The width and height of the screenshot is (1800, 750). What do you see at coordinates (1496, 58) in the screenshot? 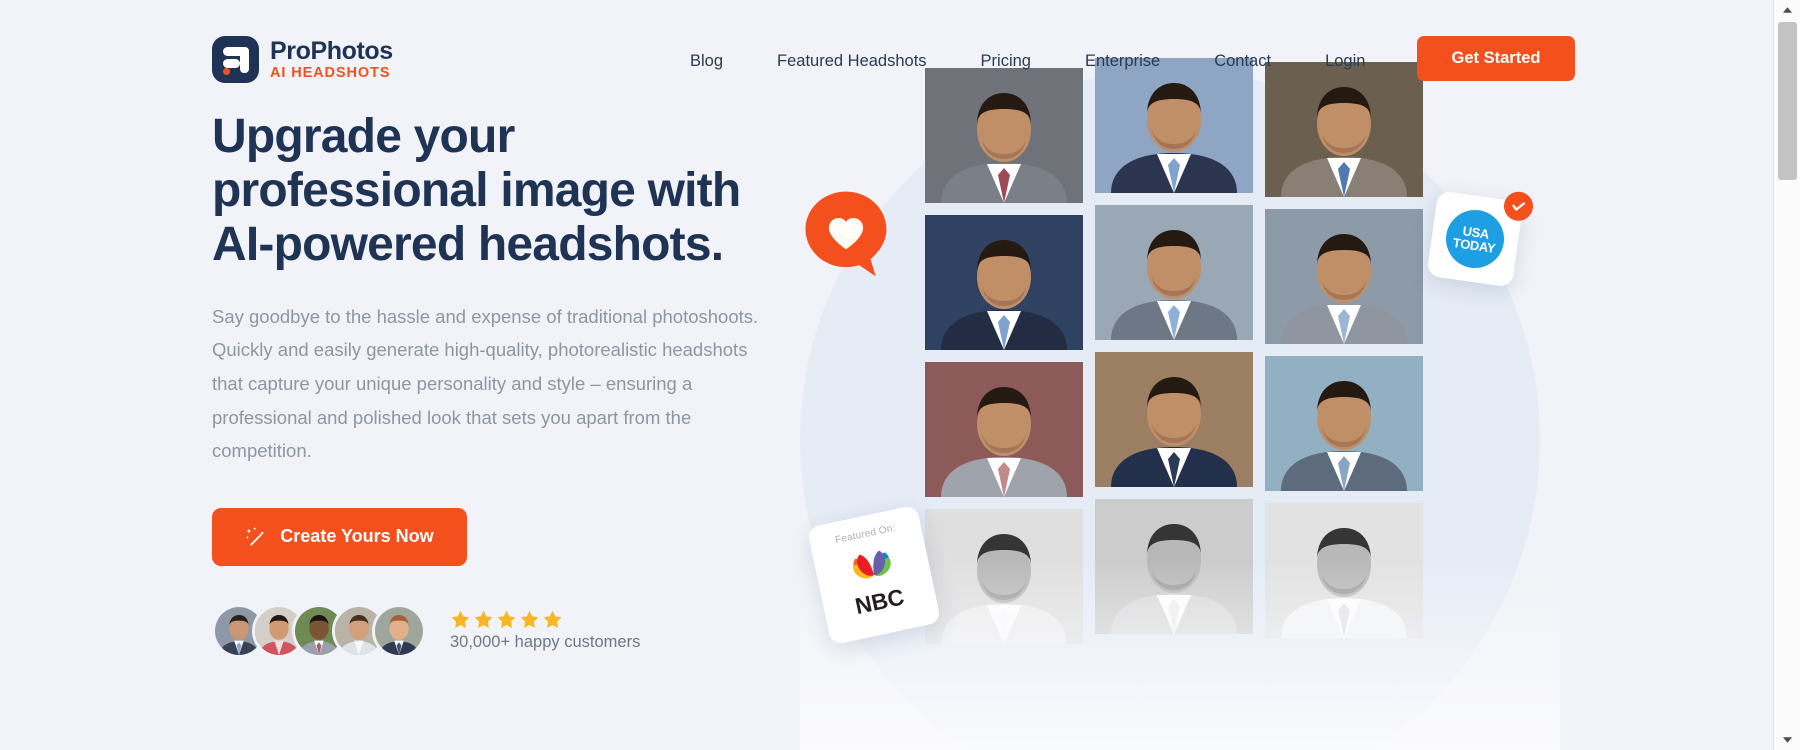
I see `get-started-button: Get Started` at bounding box center [1496, 58].